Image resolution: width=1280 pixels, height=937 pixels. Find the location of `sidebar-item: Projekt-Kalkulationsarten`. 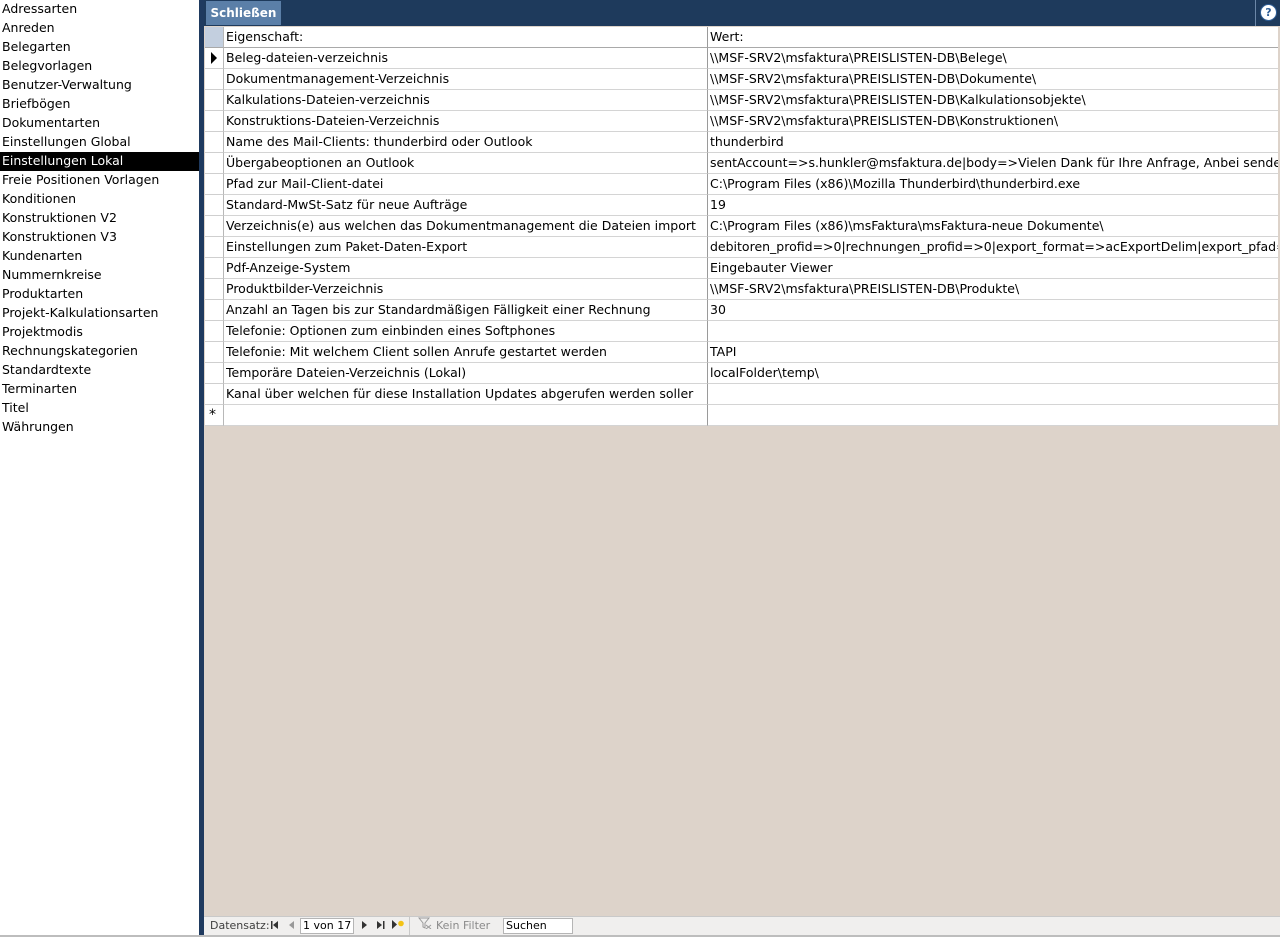

sidebar-item: Projekt-Kalkulationsarten is located at coordinates (99, 313).